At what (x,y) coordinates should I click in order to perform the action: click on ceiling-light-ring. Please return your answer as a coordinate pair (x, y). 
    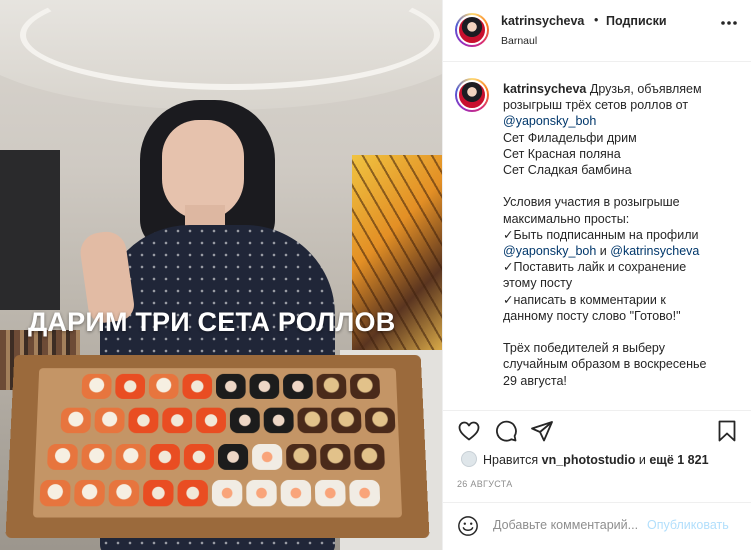
    Looking at the image, I should click on (230, 45).